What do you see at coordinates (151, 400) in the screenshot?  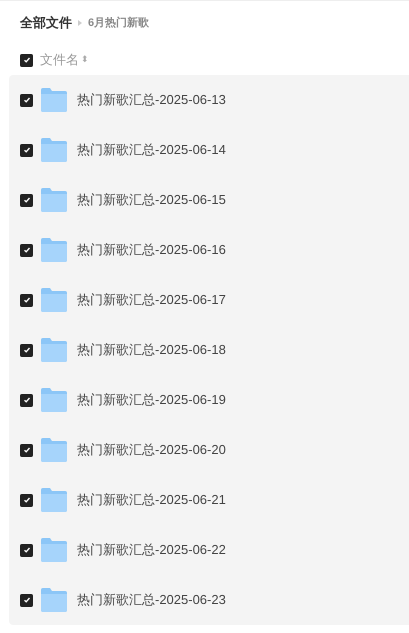 I see `file-name: 热门新歌汇总-2025-06-19` at bounding box center [151, 400].